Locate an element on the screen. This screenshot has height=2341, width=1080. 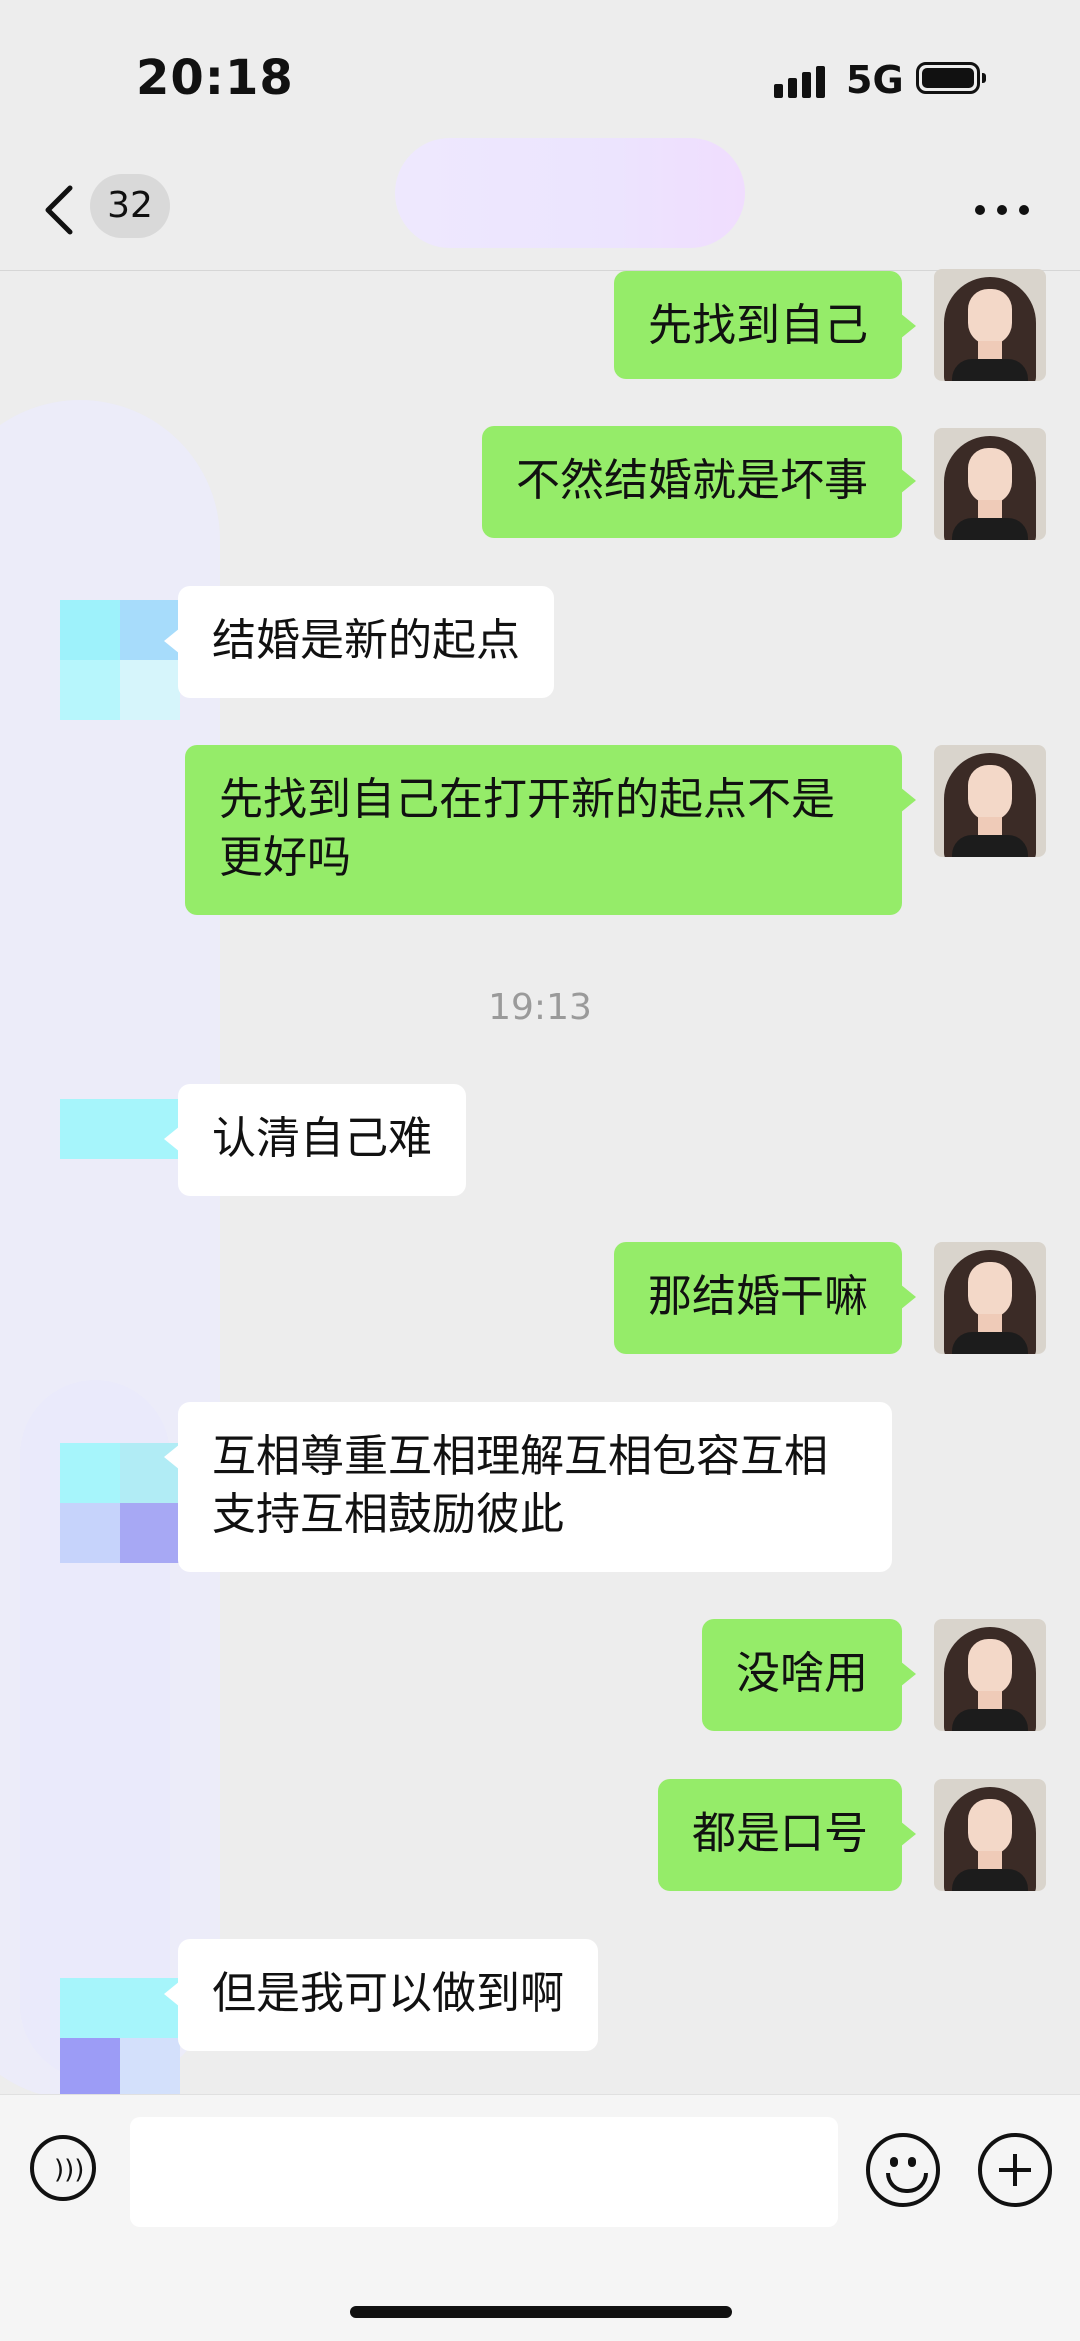
message-bubble-other: 认清自己难 is located at coordinates (315, 1140).